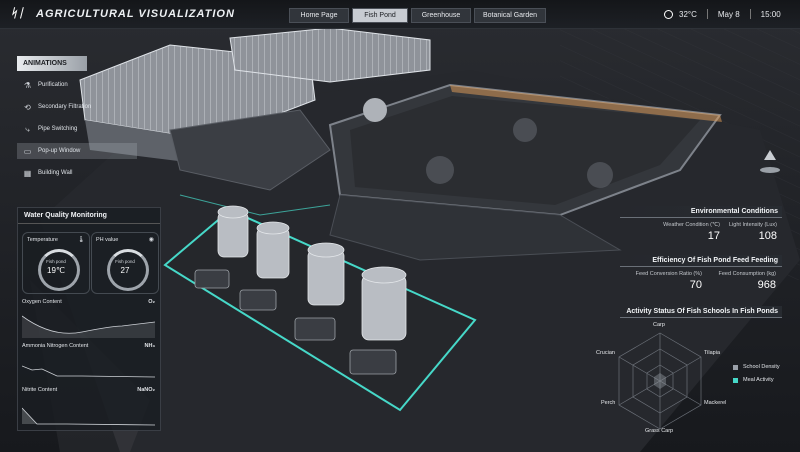  Describe the element at coordinates (88, 326) in the screenshot. I see `oxygen-sparkline` at that location.